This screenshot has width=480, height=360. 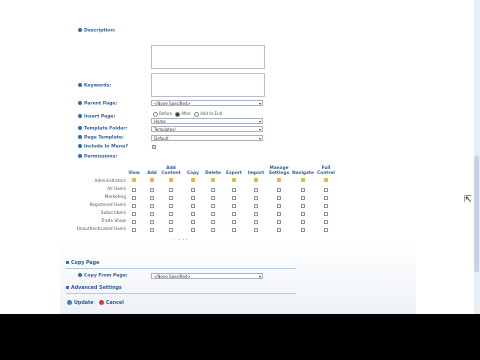 I want to click on permission-role-label: Unauthenticated Users, so click(x=101, y=229).